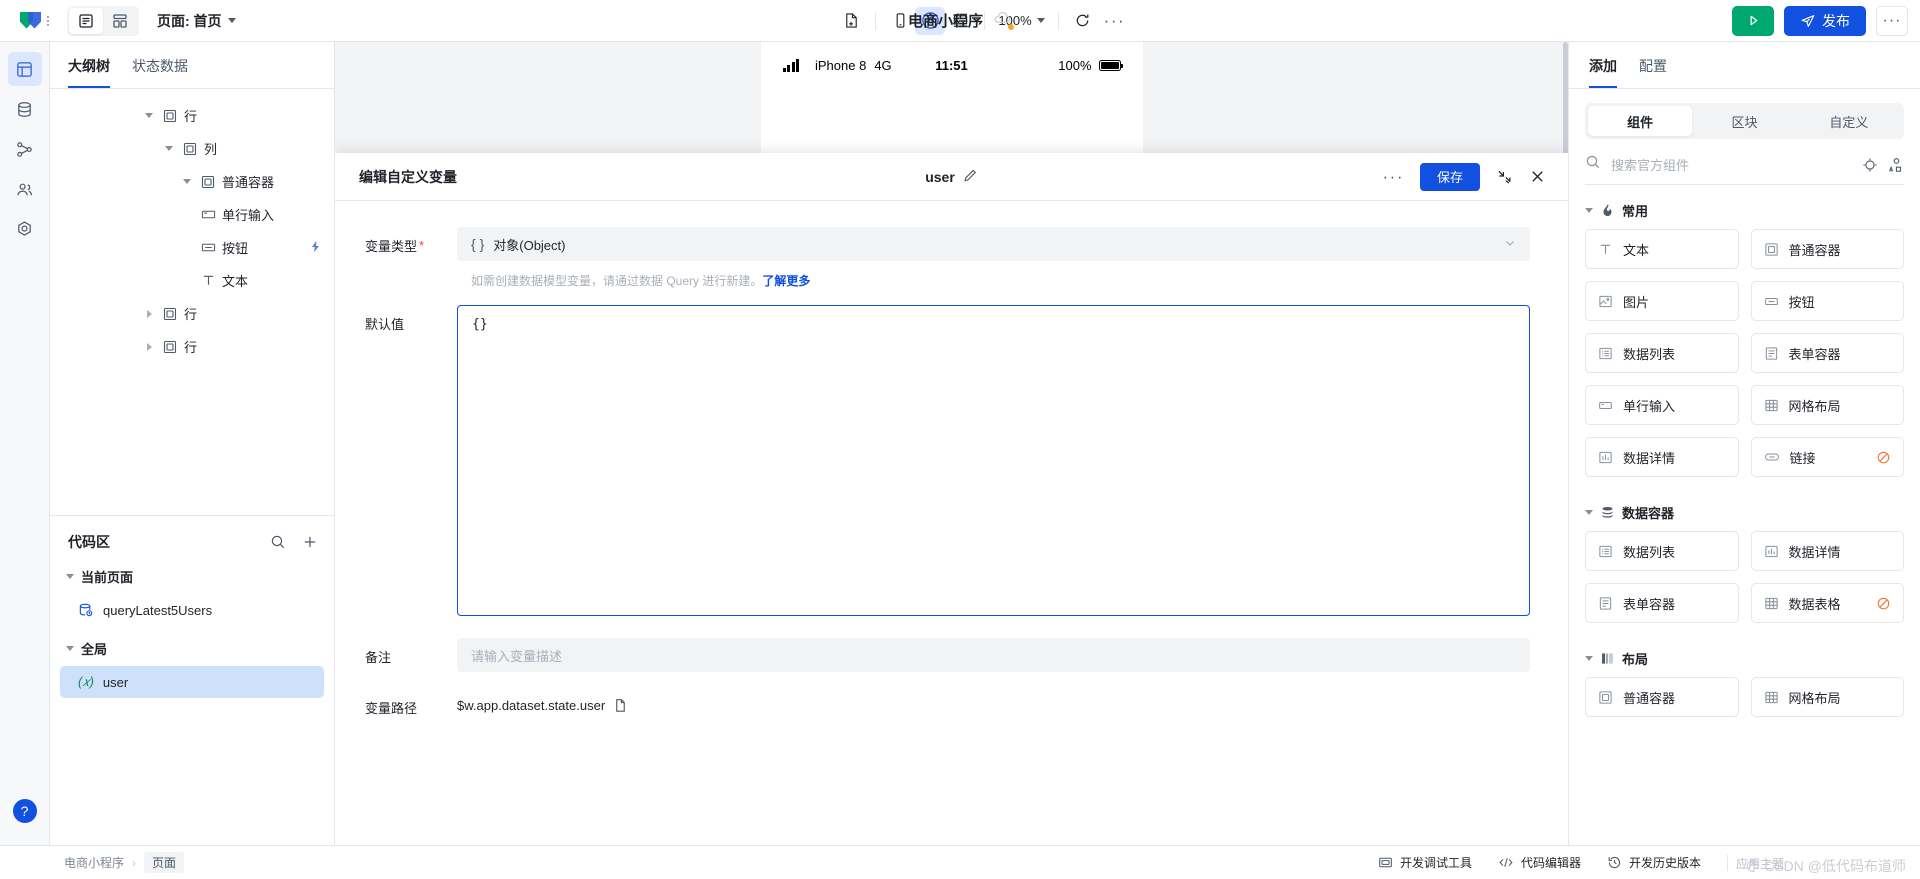 The height and width of the screenshot is (879, 1920). I want to click on close-icon, so click(1537, 176).